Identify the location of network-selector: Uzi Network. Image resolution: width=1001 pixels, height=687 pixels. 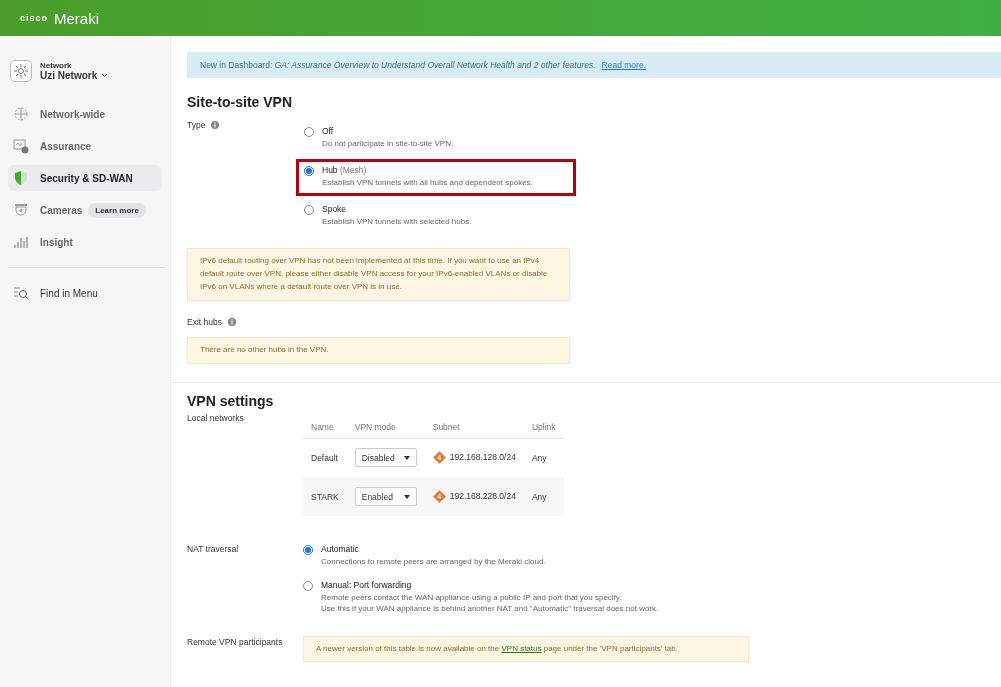
(74, 75).